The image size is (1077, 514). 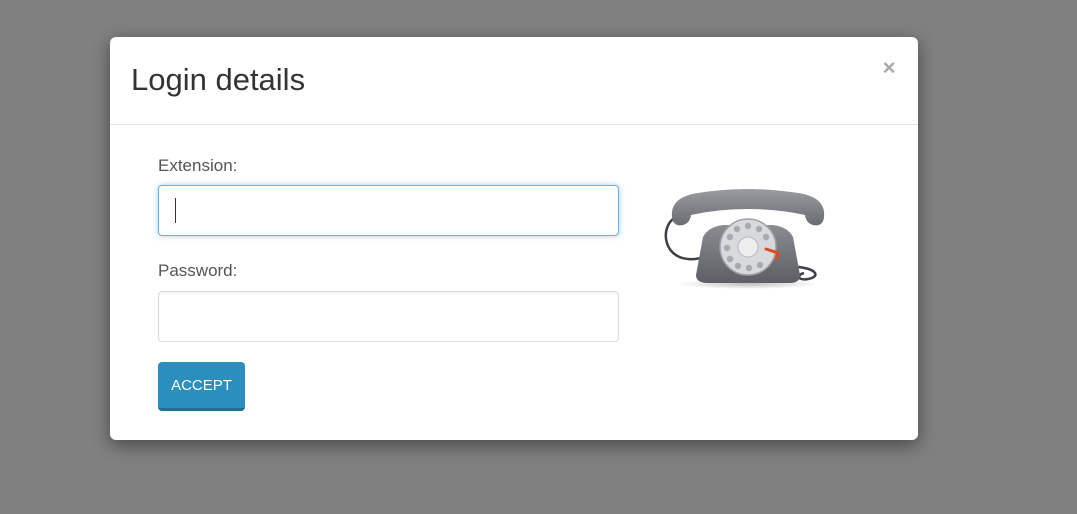 What do you see at coordinates (201, 386) in the screenshot?
I see `accept-button: ACCEPT` at bounding box center [201, 386].